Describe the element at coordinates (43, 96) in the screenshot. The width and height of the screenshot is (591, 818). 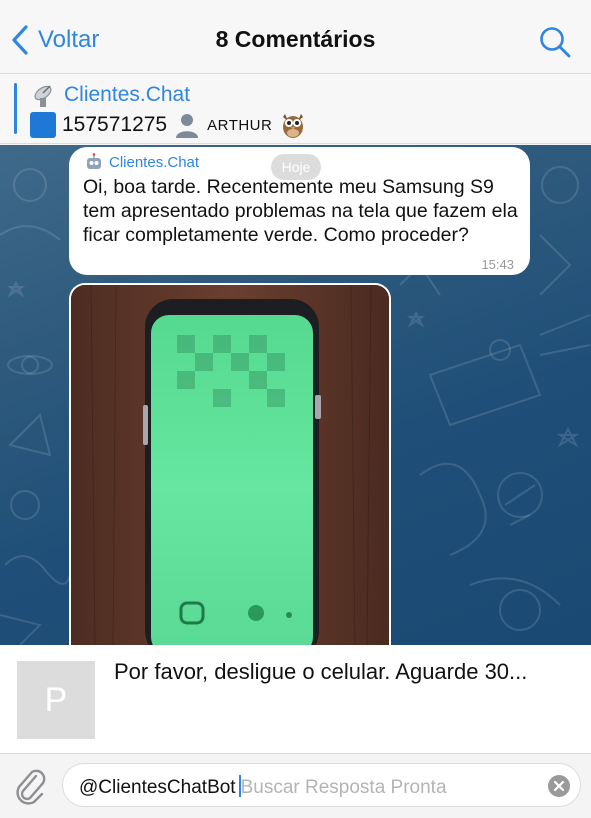
I see `satellite-dish-icon` at that location.